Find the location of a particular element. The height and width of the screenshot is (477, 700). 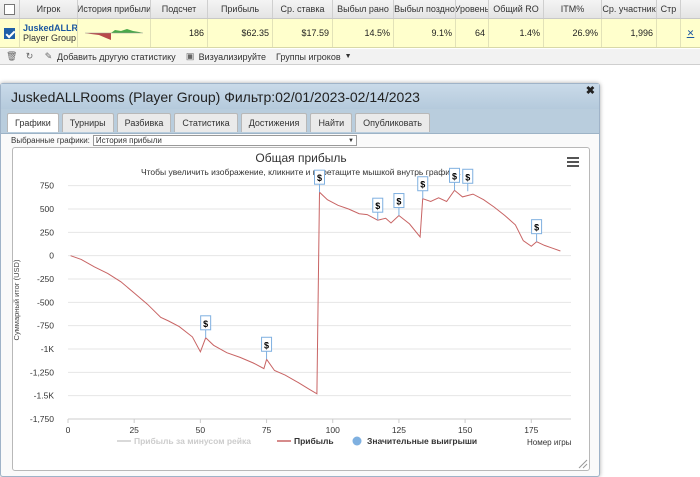

add-stats-button: ✎ Добавить другую статистику is located at coordinates (110, 57).